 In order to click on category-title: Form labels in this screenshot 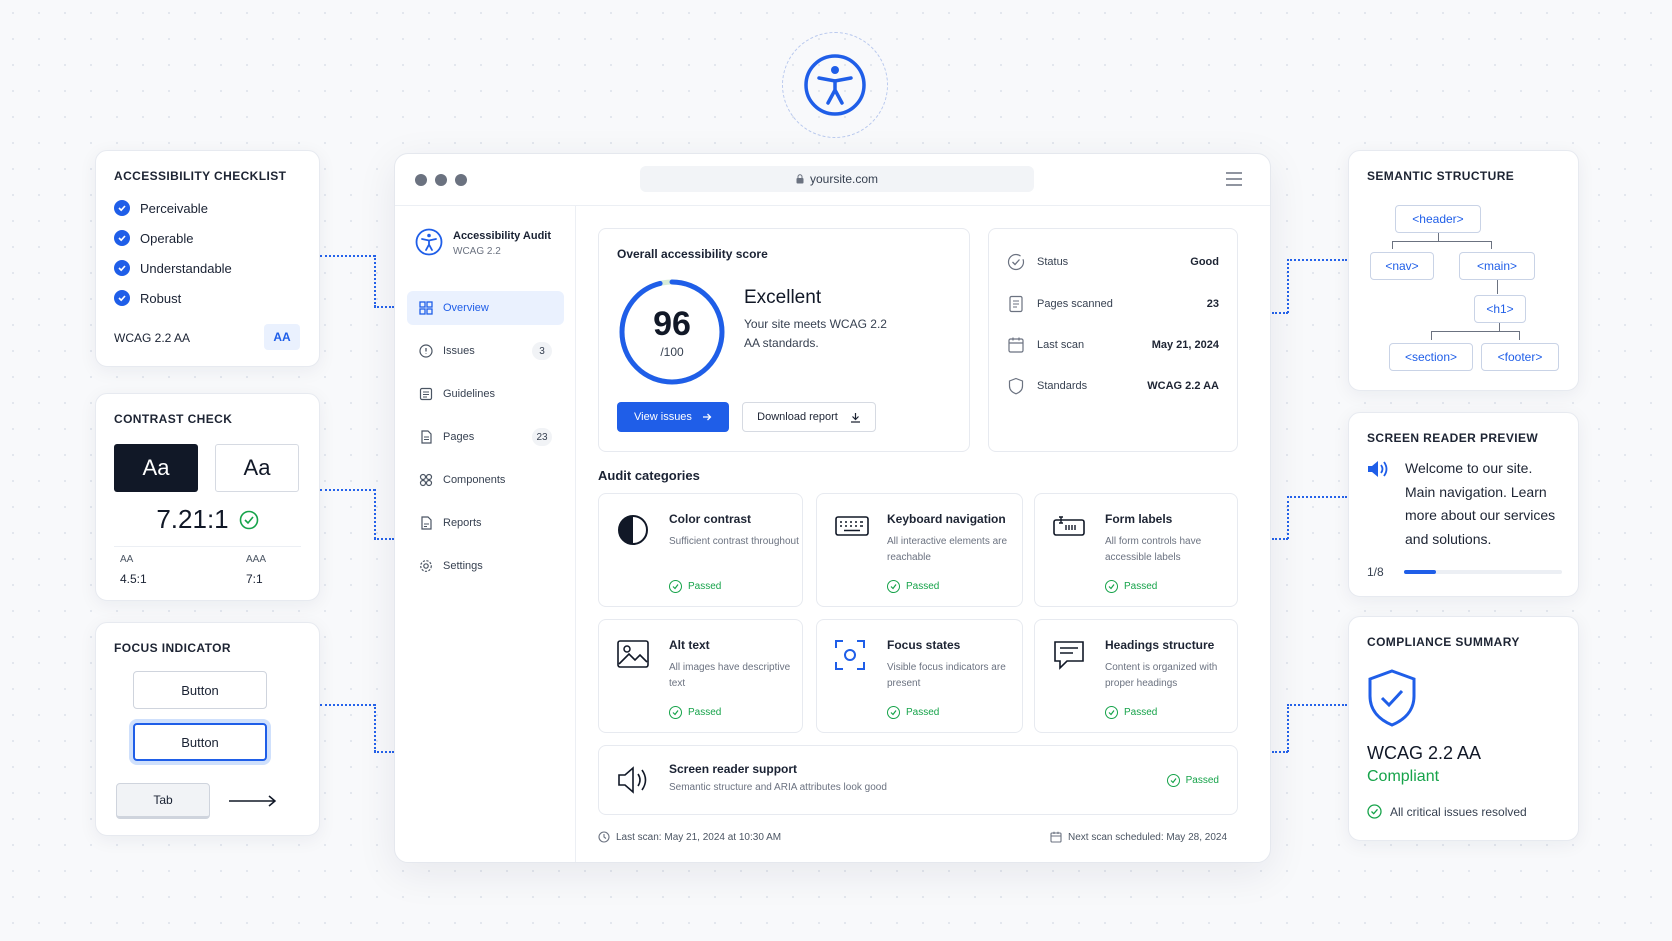, I will do `click(1139, 519)`.